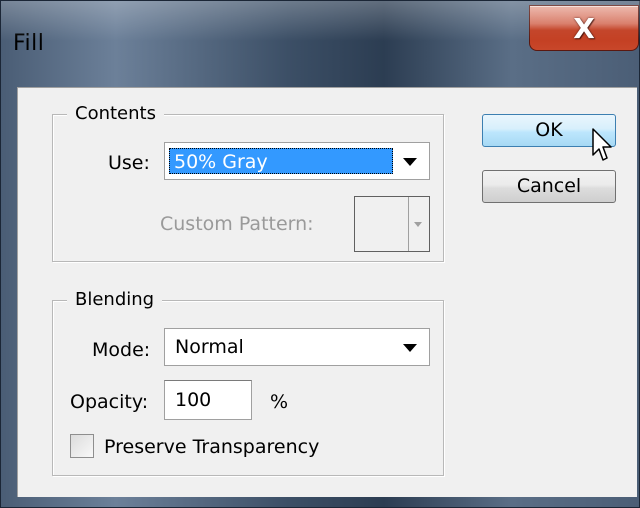 The width and height of the screenshot is (640, 508). Describe the element at coordinates (115, 300) in the screenshot. I see `blending-group-label: Blending` at that location.